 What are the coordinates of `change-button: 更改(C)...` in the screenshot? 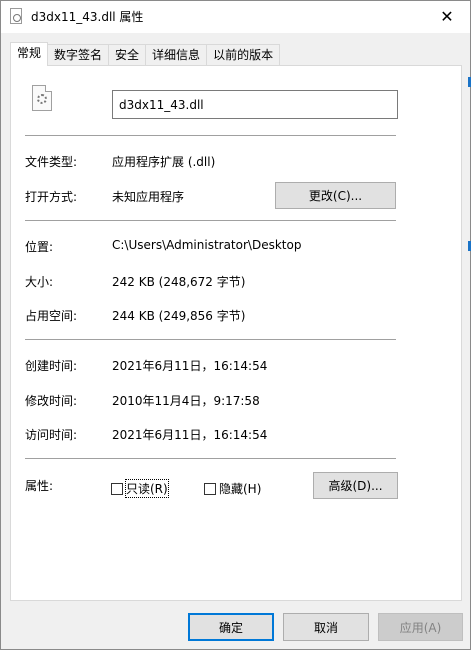 It's located at (335, 195).